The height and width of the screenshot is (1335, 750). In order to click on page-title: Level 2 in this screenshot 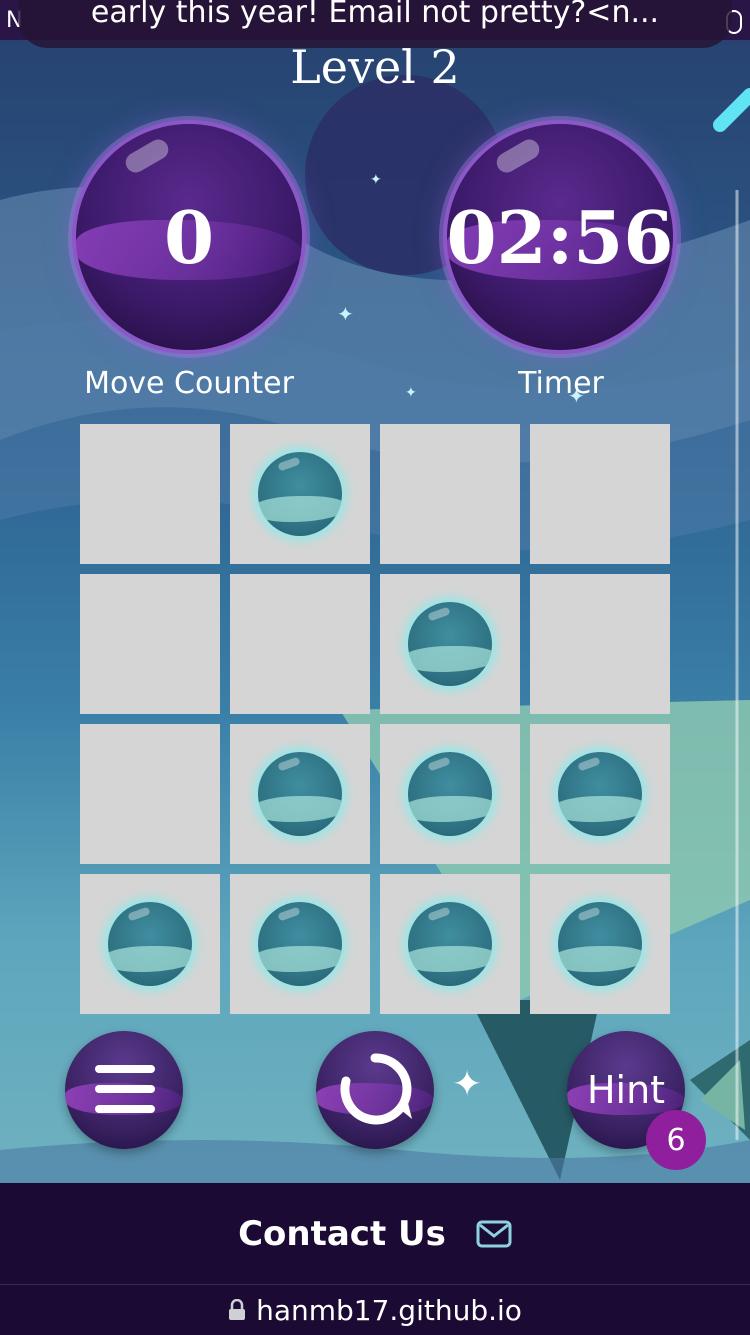, I will do `click(375, 67)`.